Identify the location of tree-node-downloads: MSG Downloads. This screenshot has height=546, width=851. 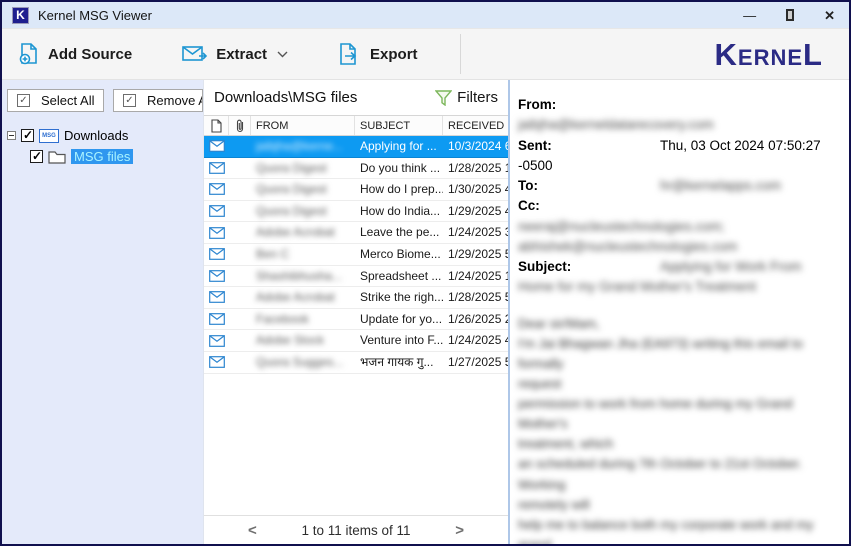
(105, 135).